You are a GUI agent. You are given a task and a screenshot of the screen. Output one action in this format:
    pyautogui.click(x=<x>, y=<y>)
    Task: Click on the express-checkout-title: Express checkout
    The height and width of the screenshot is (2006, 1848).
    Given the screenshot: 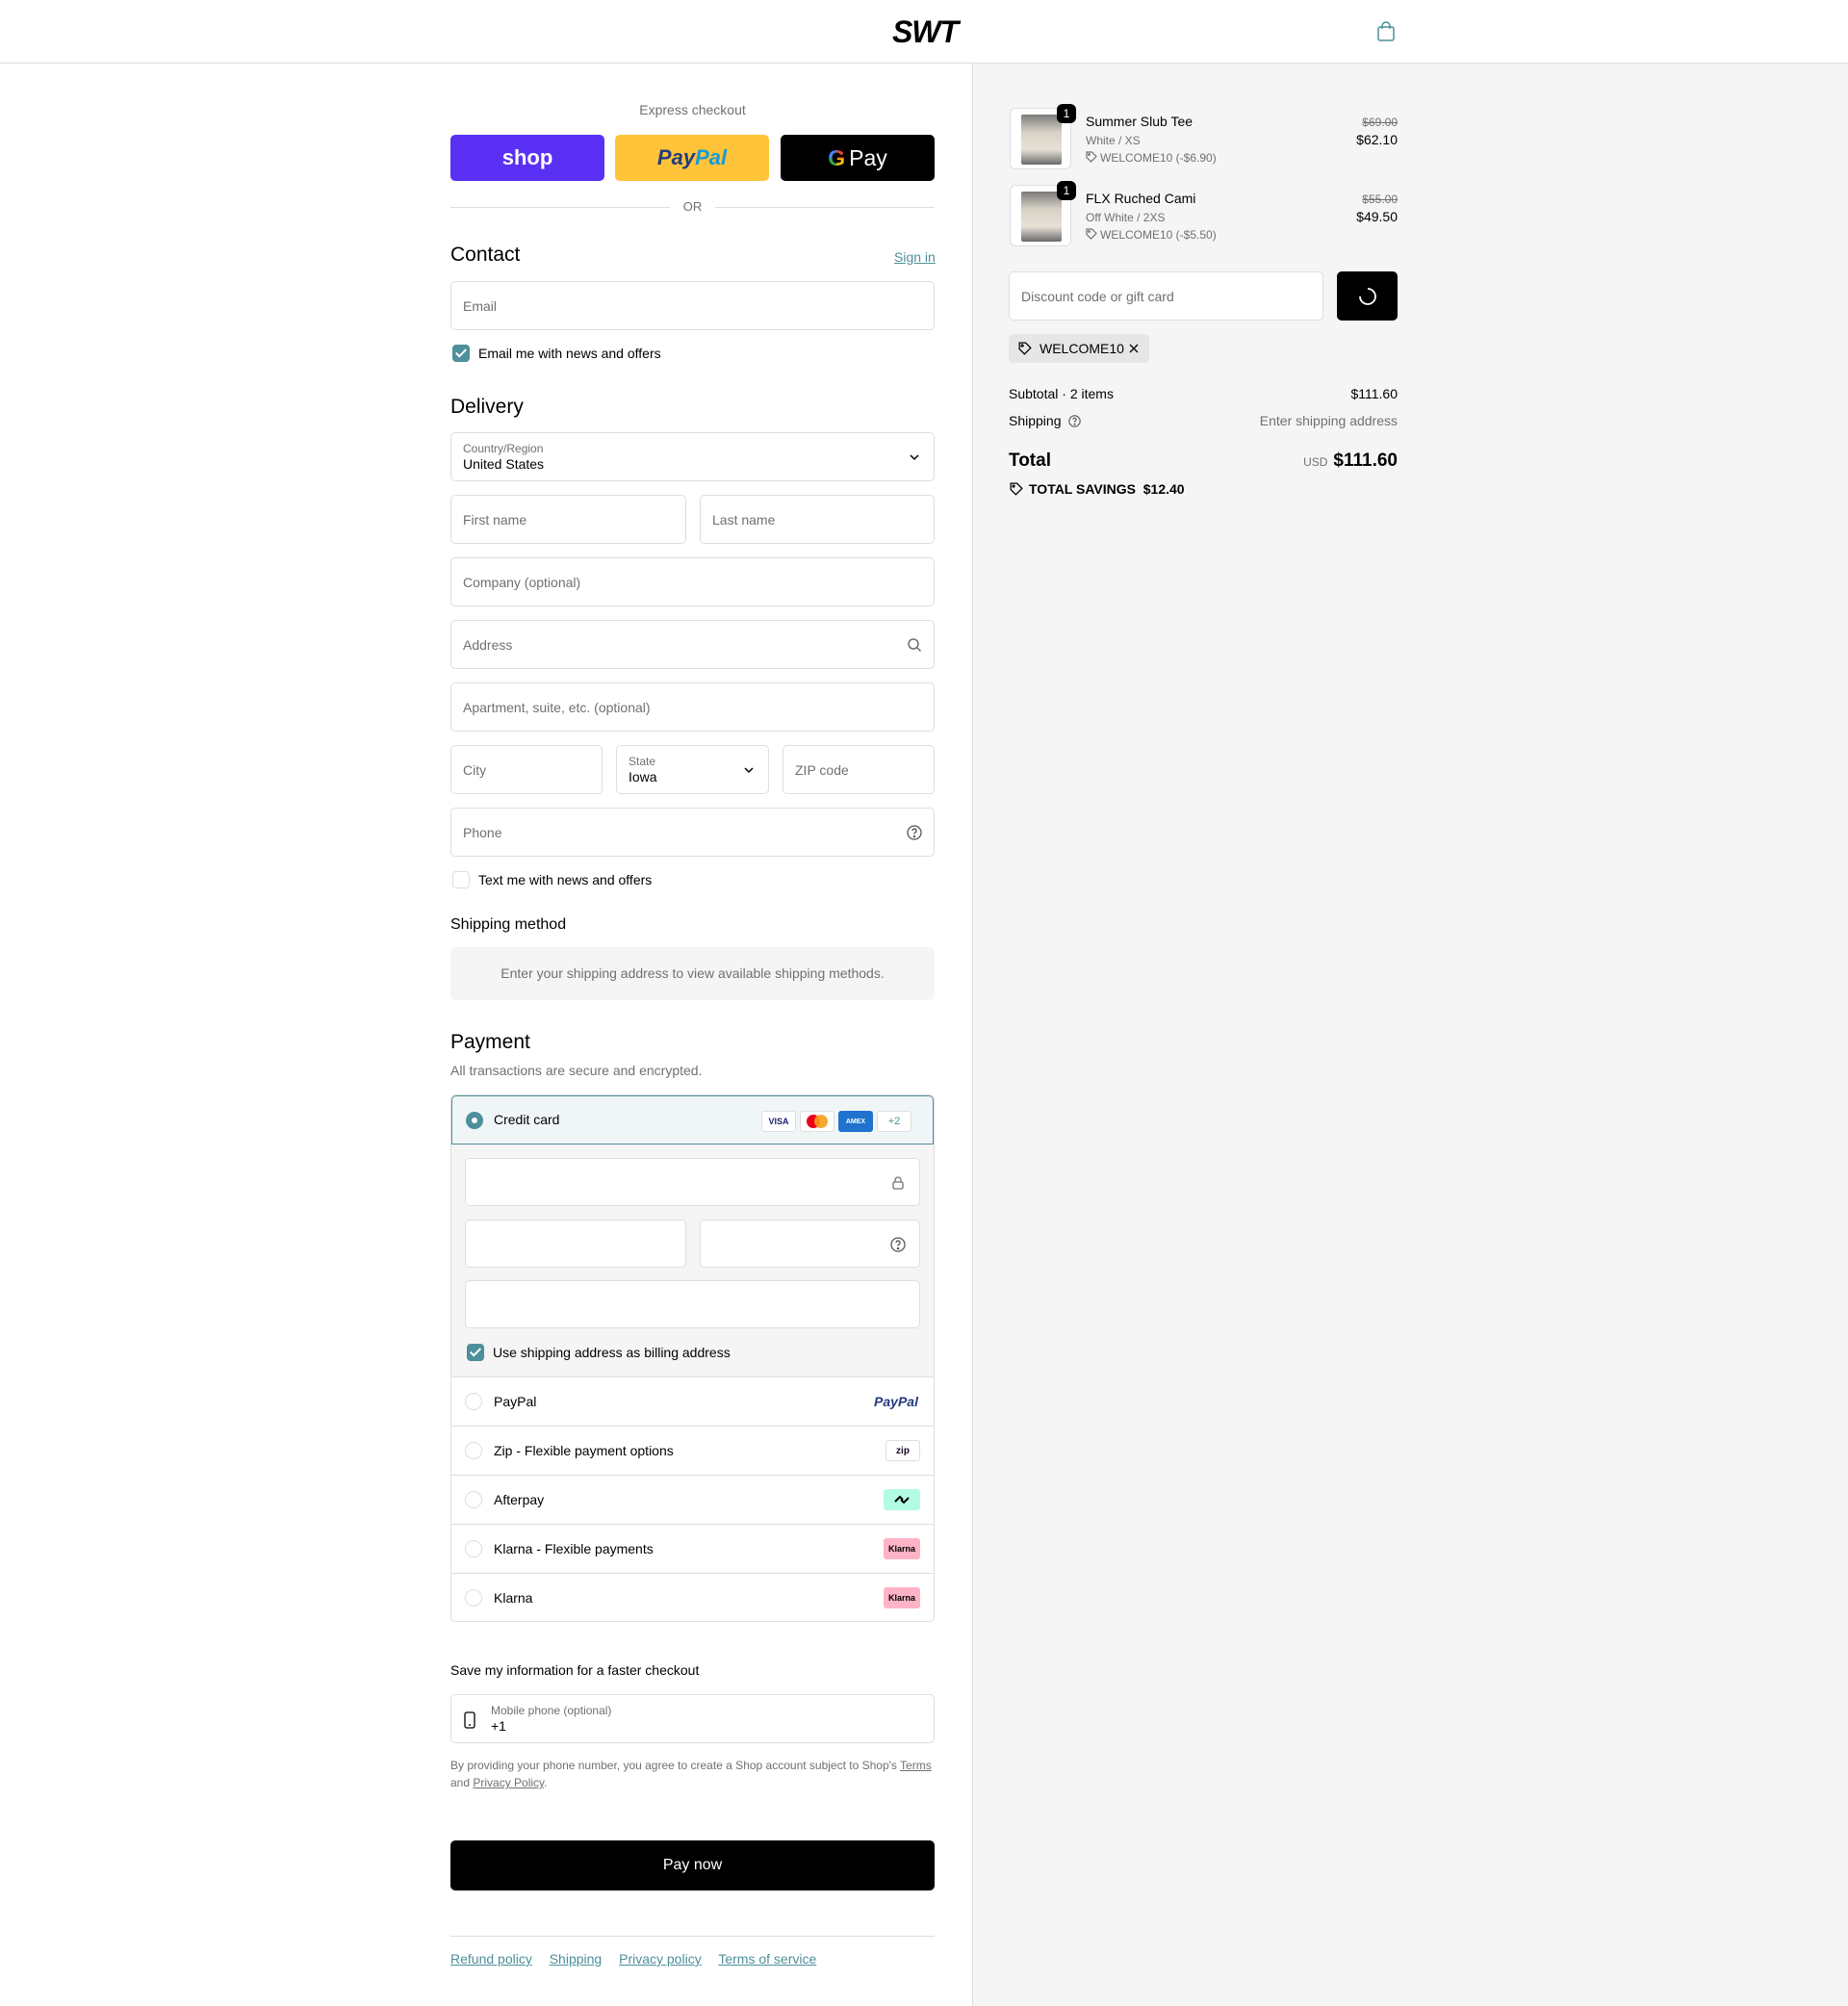 What is the action you would take?
    pyautogui.click(x=692, y=109)
    